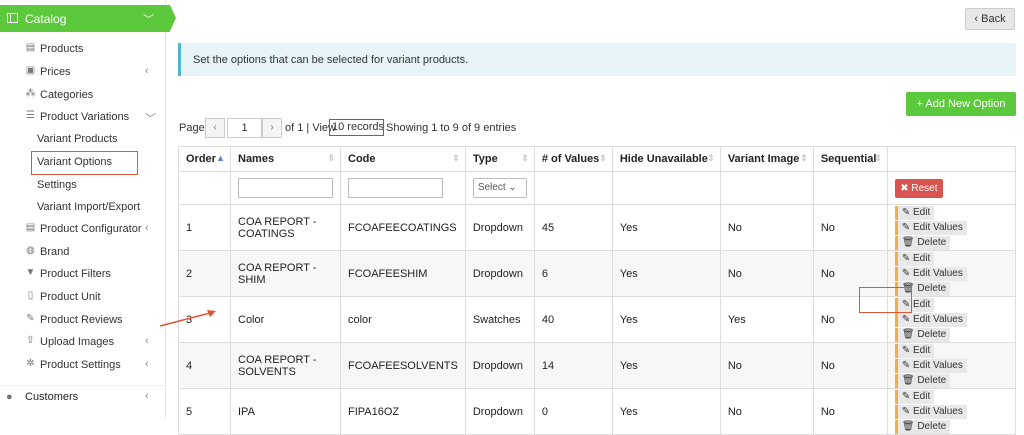 The image size is (1024, 435). What do you see at coordinates (918, 188) in the screenshot?
I see `reset-button: ✖ Reset` at bounding box center [918, 188].